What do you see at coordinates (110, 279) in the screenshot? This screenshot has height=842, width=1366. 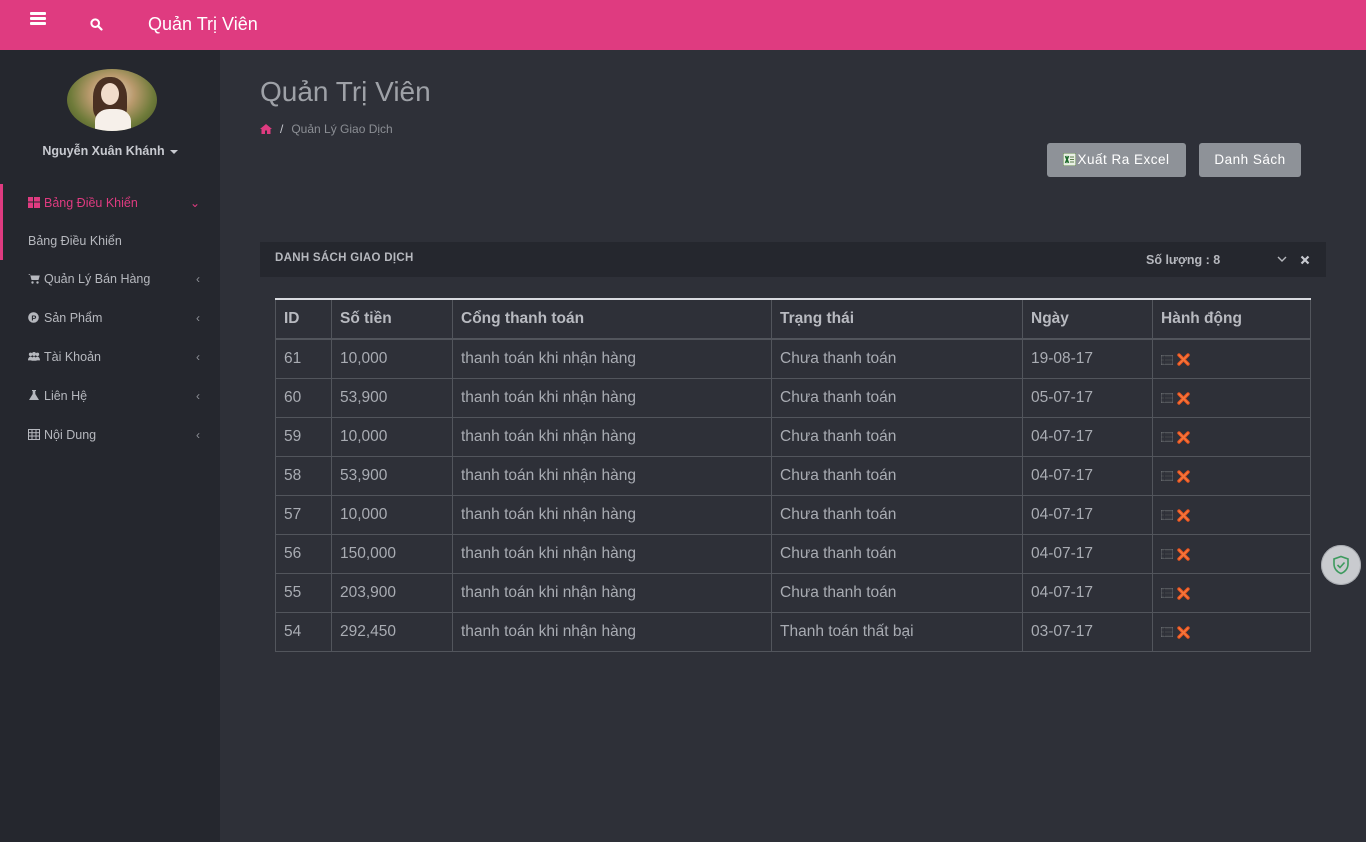 I see `sidebar-item-sales: Quản Lý Bán Hàng ‹` at bounding box center [110, 279].